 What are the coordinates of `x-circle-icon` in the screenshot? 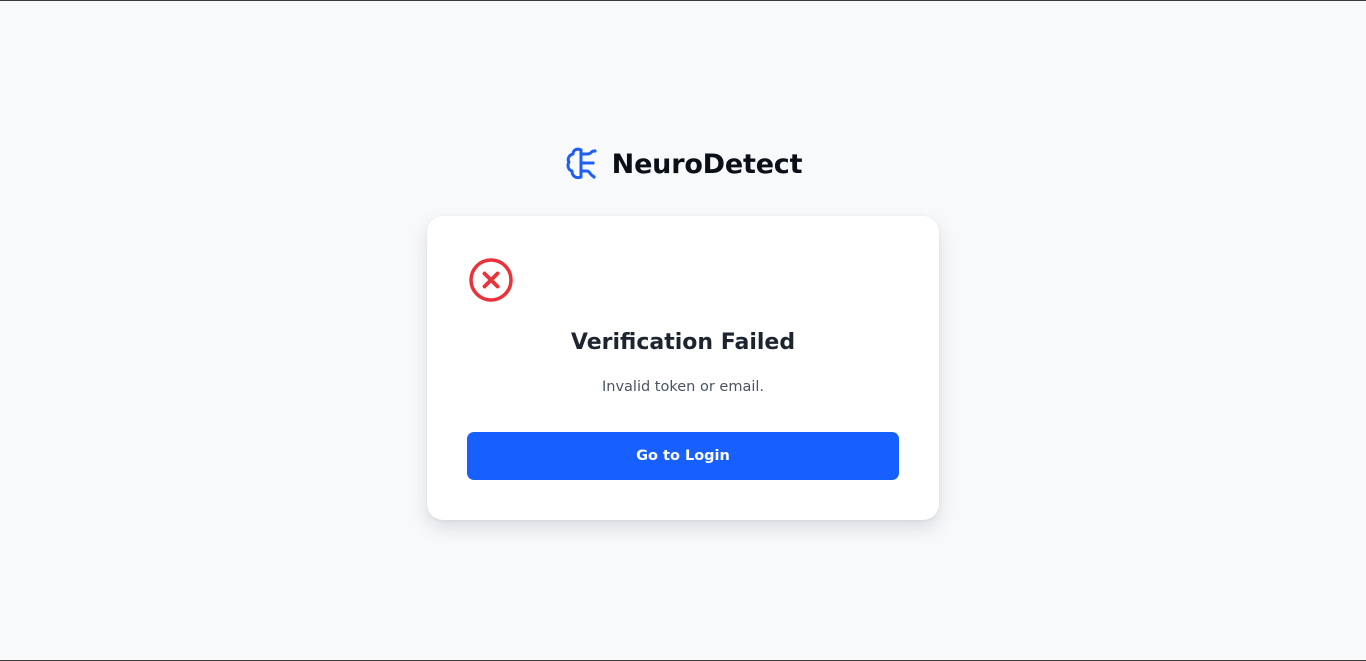 It's located at (491, 280).